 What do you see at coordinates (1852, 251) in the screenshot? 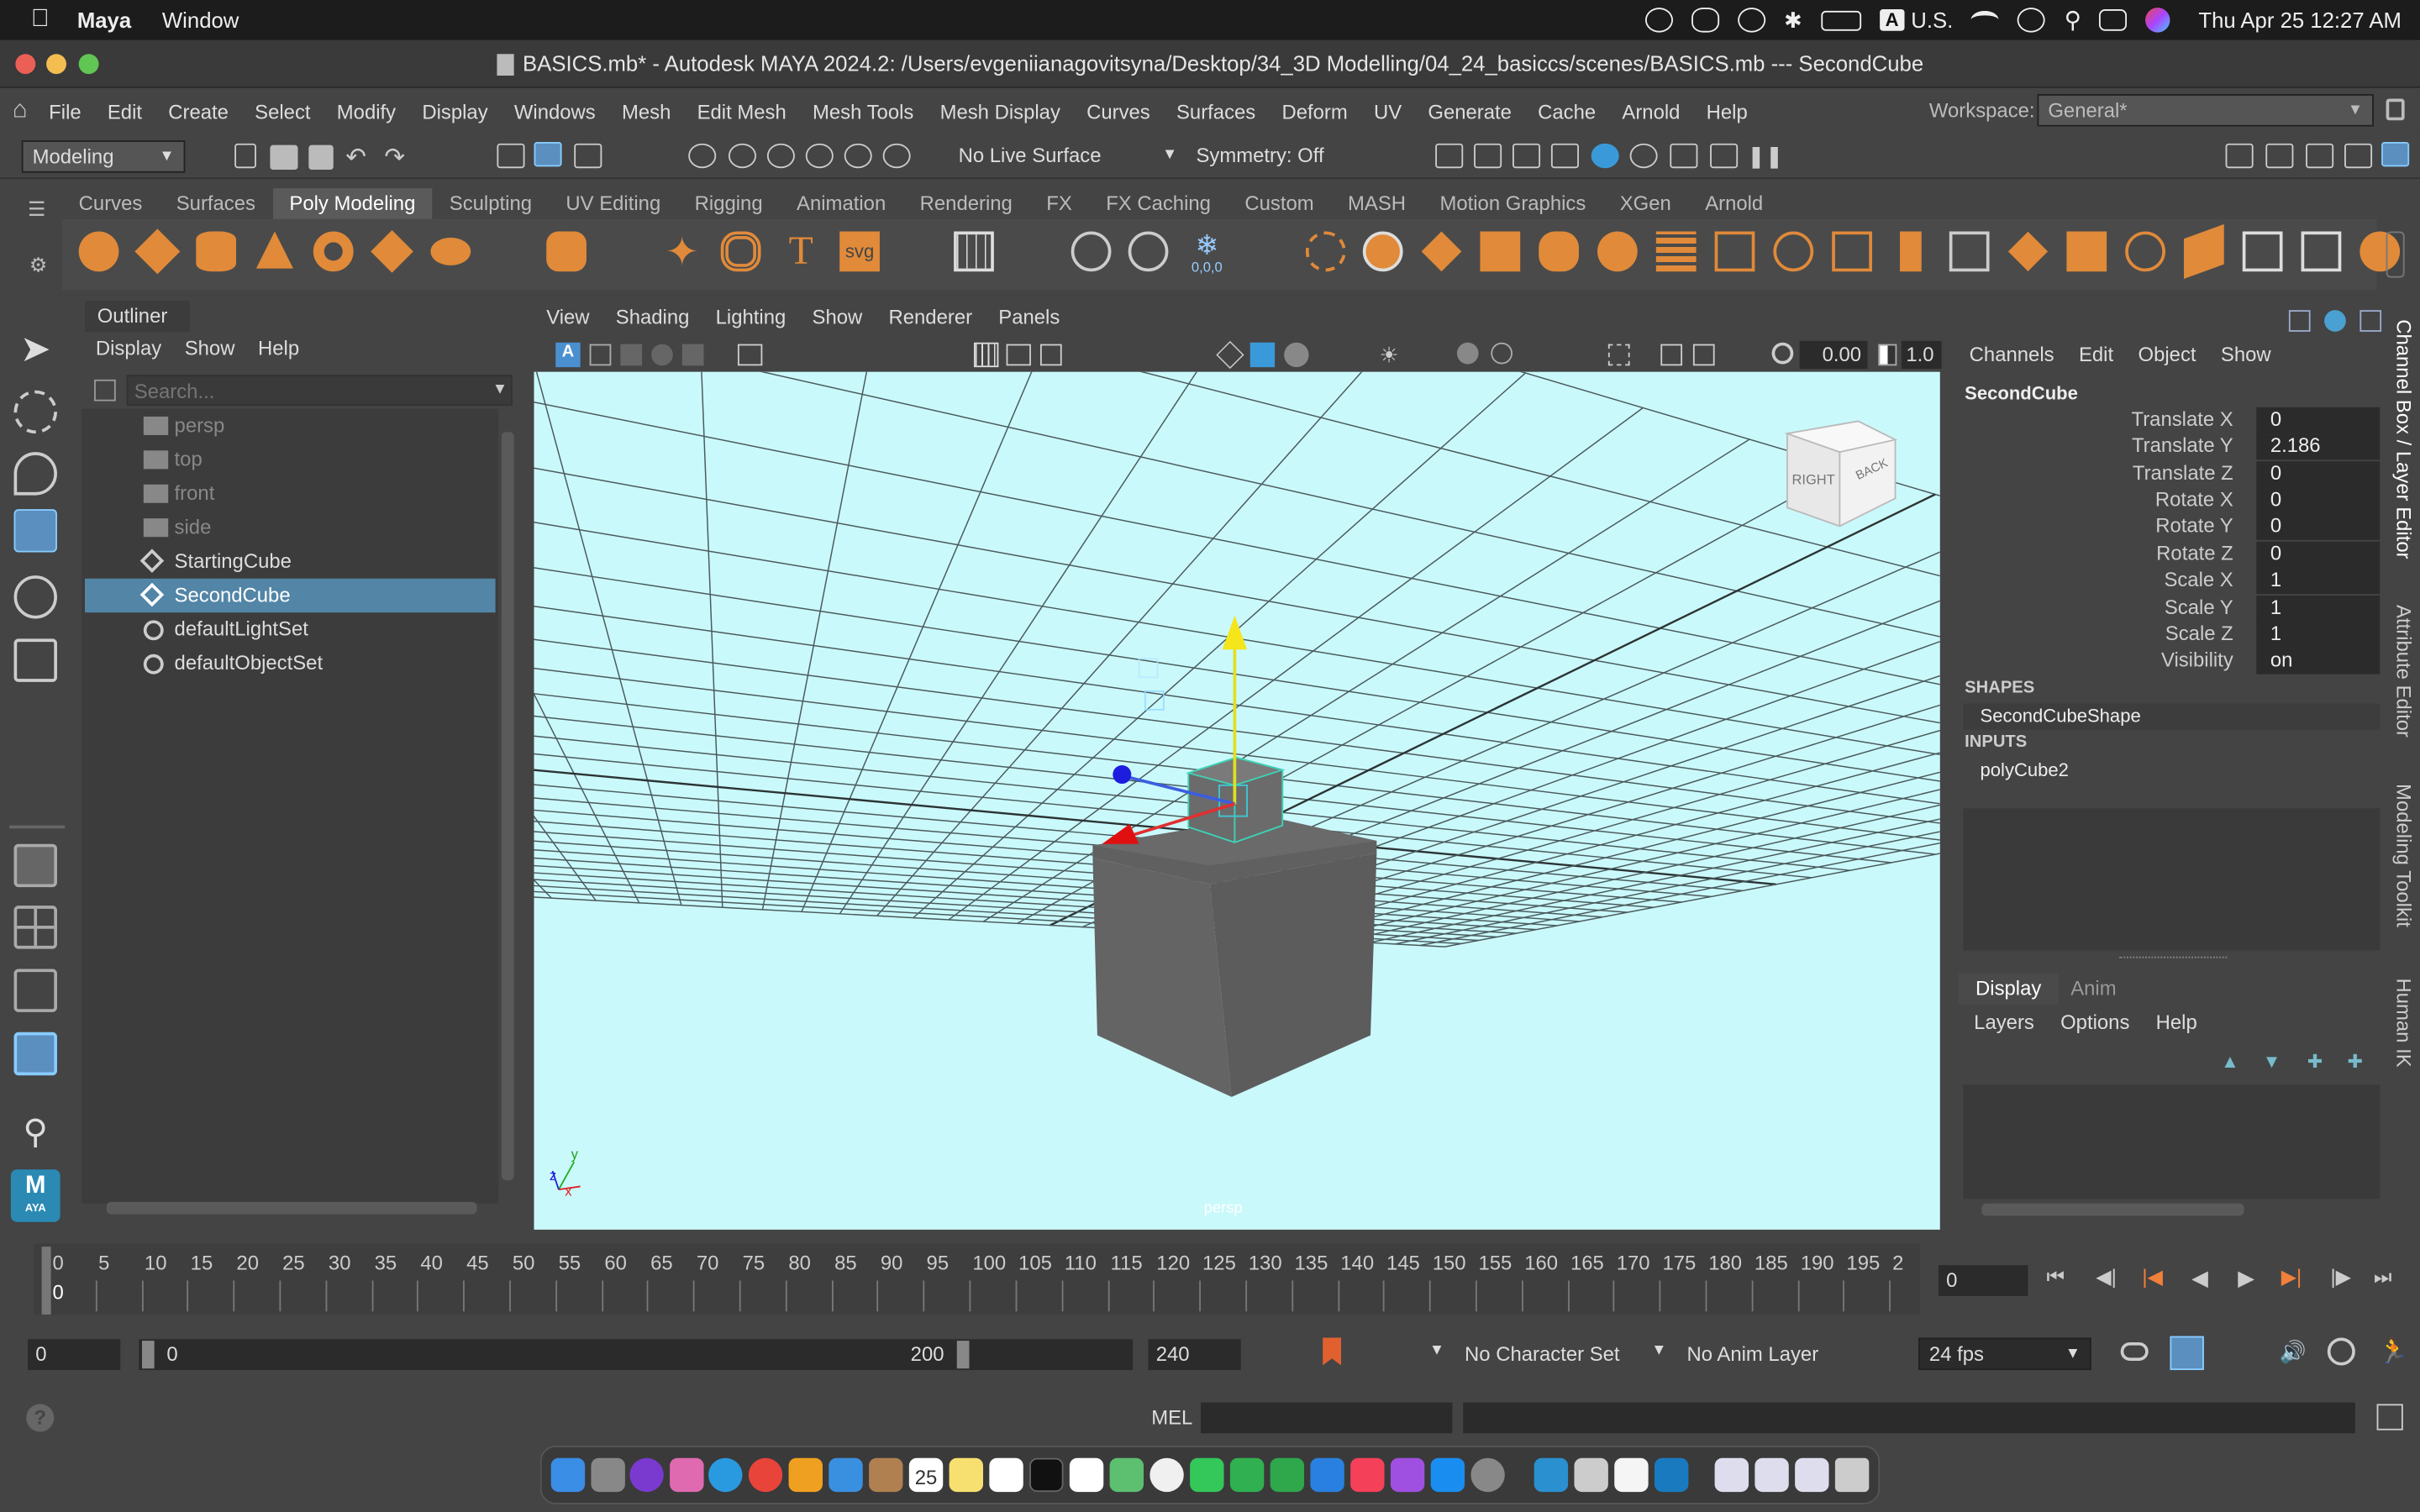
I see `bevel-icon` at bounding box center [1852, 251].